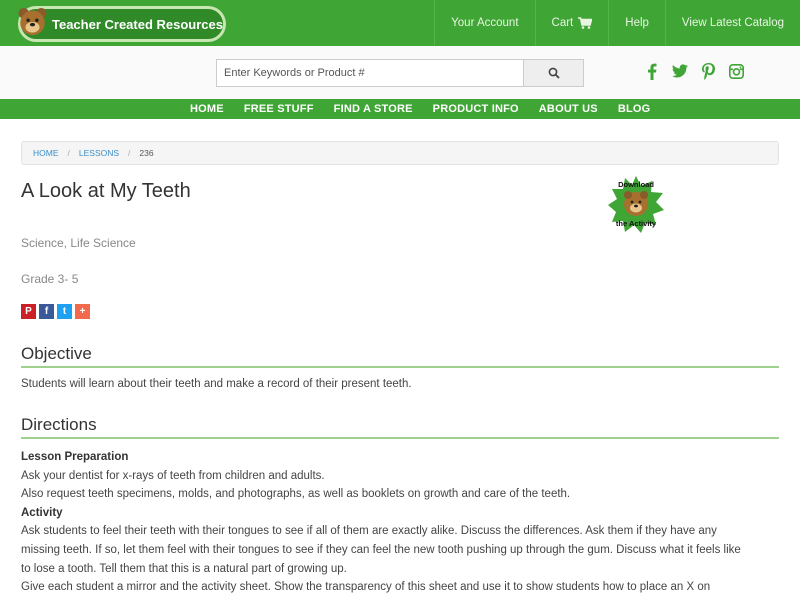 The height and width of the screenshot is (600, 800). I want to click on twitter-icon, so click(680, 71).